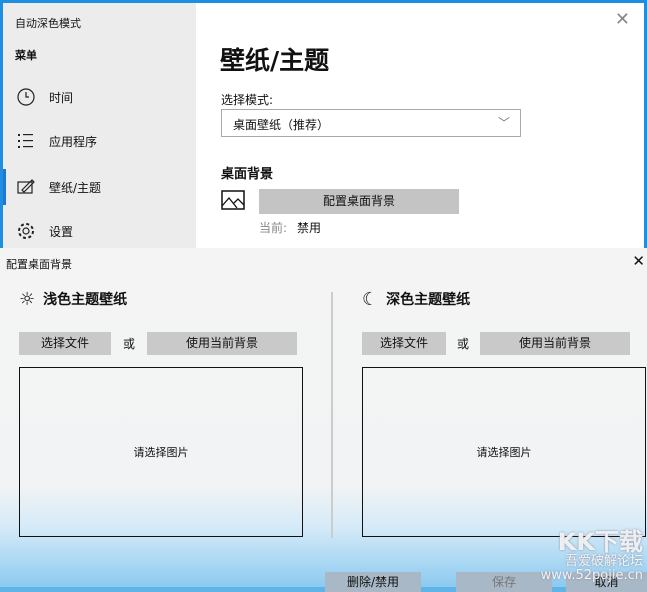 Image resolution: width=647 pixels, height=592 pixels. I want to click on light-use-current-button: 使用当前背景, so click(222, 343).